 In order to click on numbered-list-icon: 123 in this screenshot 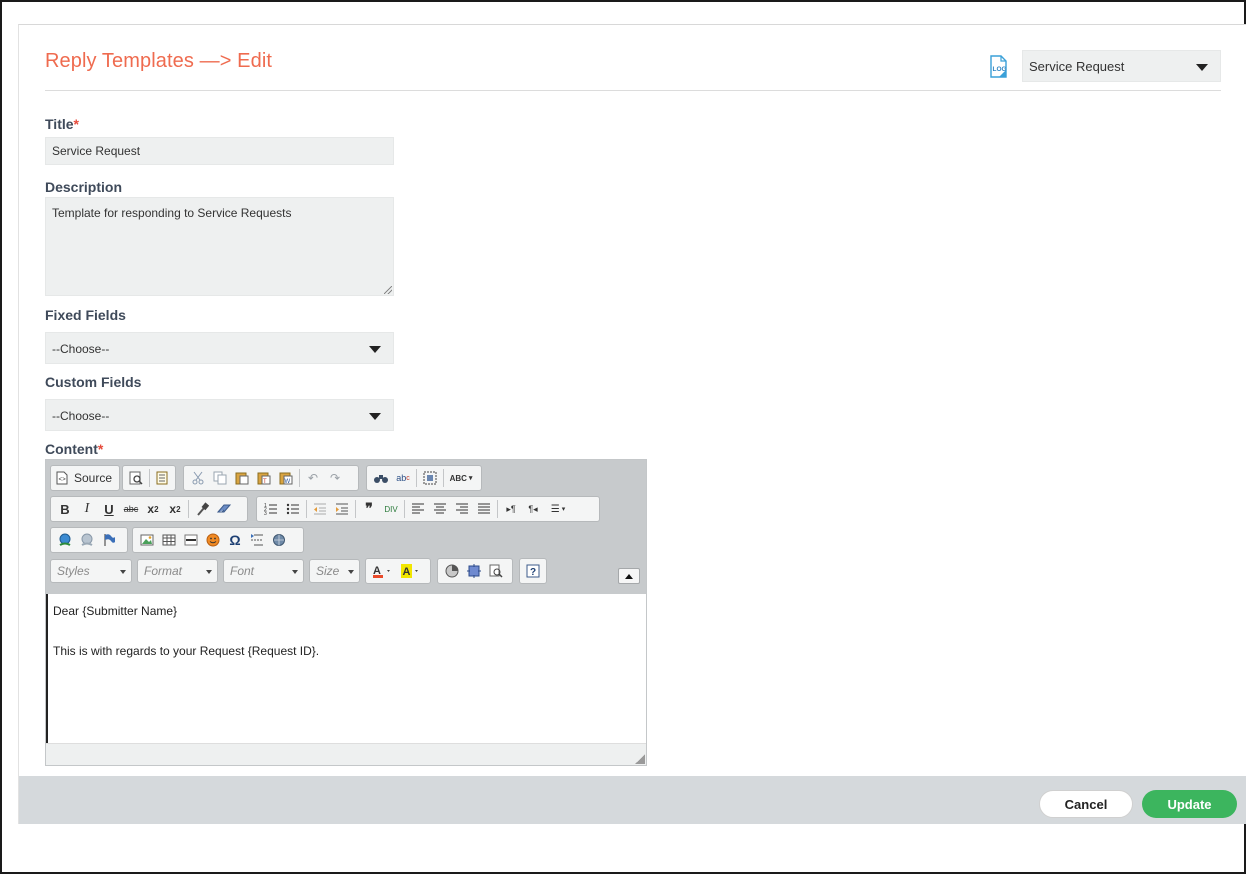, I will do `click(271, 509)`.